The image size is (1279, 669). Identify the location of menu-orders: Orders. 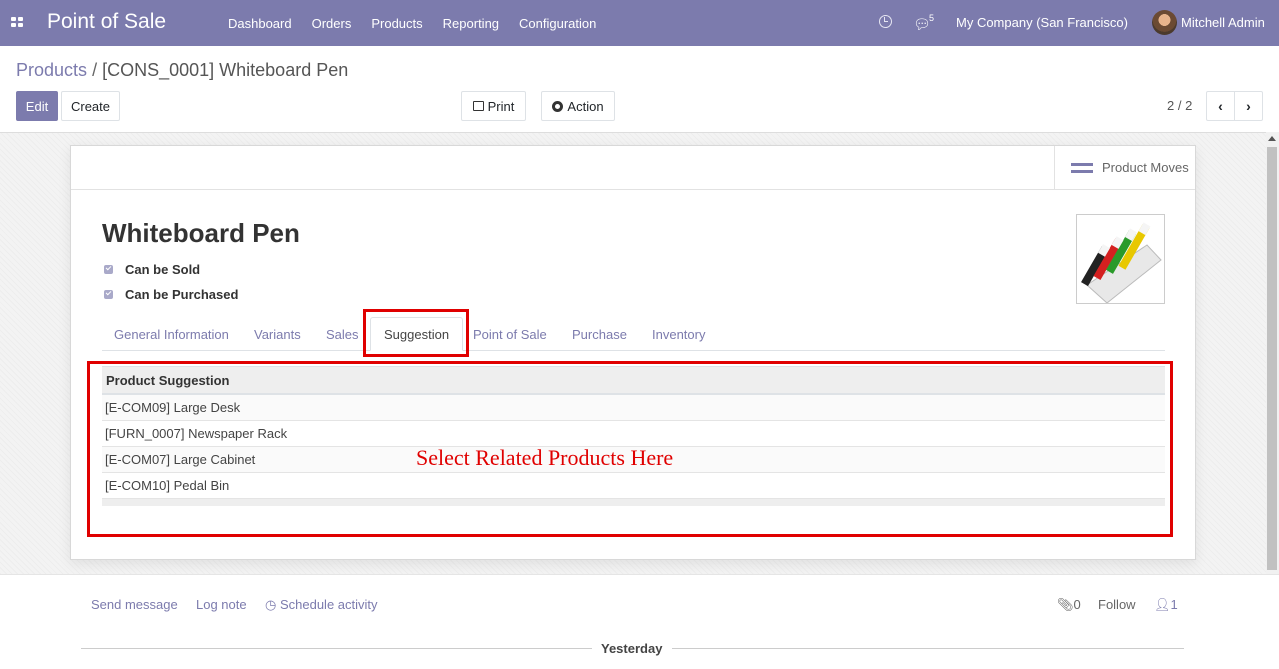
(332, 23).